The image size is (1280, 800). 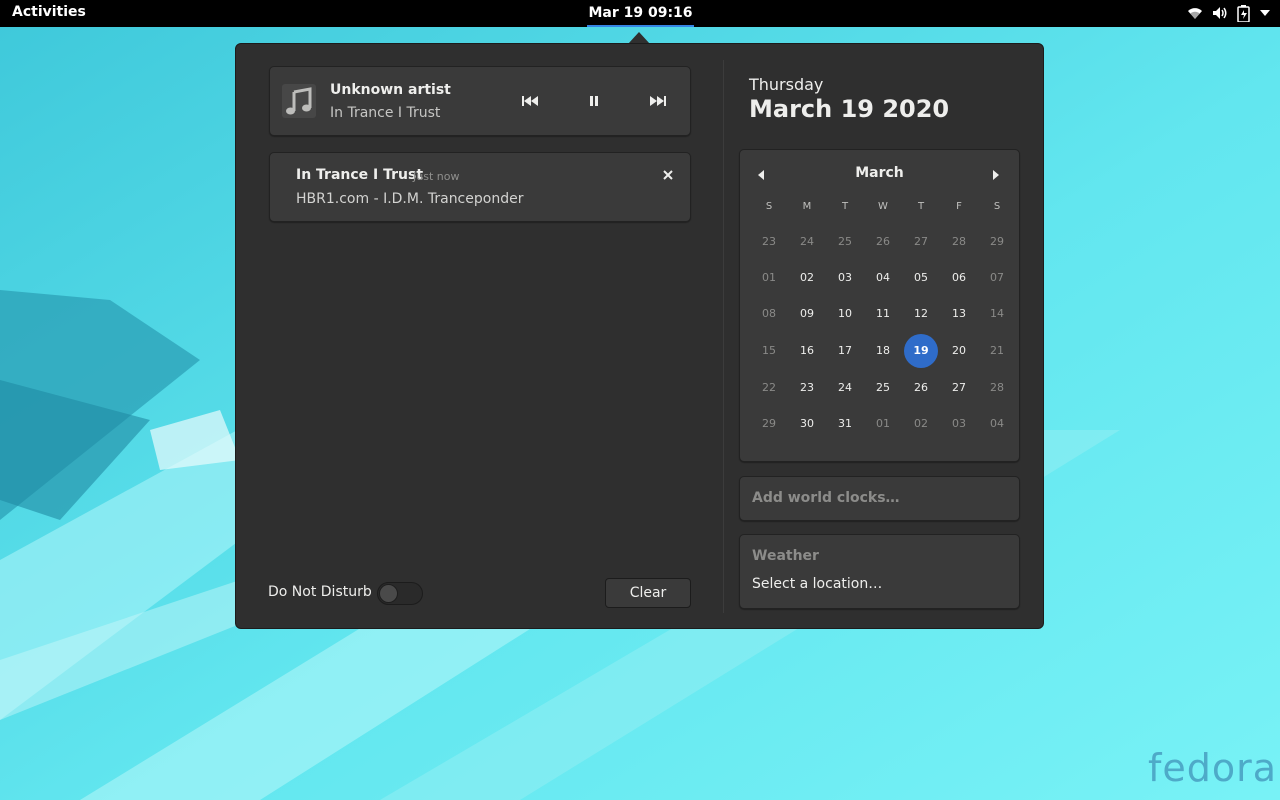 I want to click on calendar-day: 05, so click(x=921, y=278).